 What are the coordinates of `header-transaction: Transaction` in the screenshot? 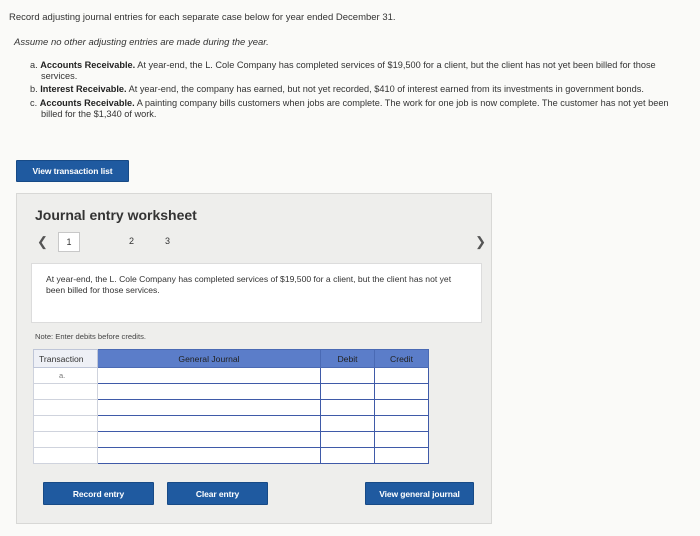 It's located at (65, 358).